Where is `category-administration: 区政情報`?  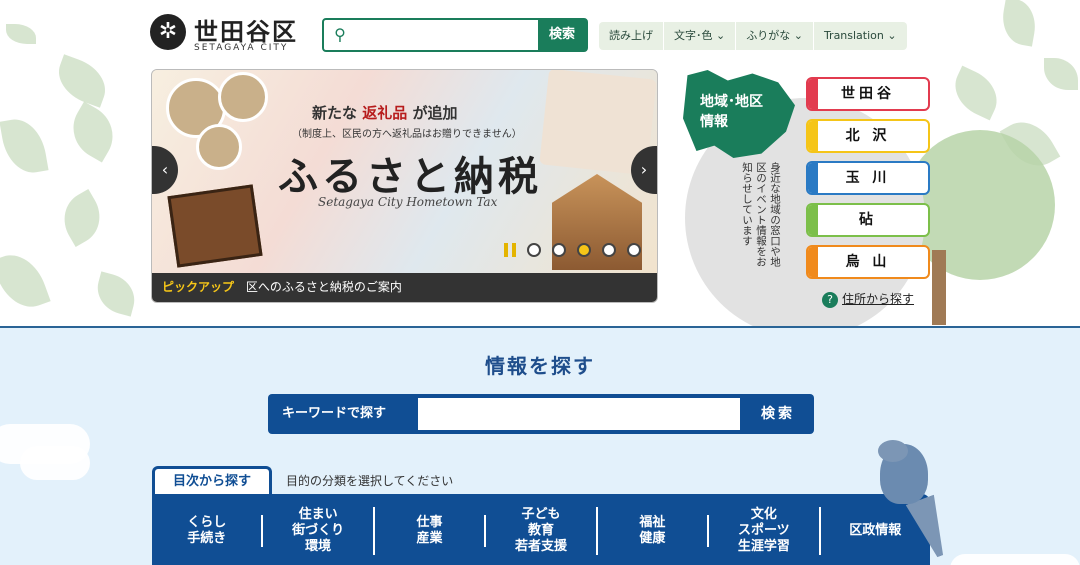
category-administration: 区政情報 is located at coordinates (875, 531).